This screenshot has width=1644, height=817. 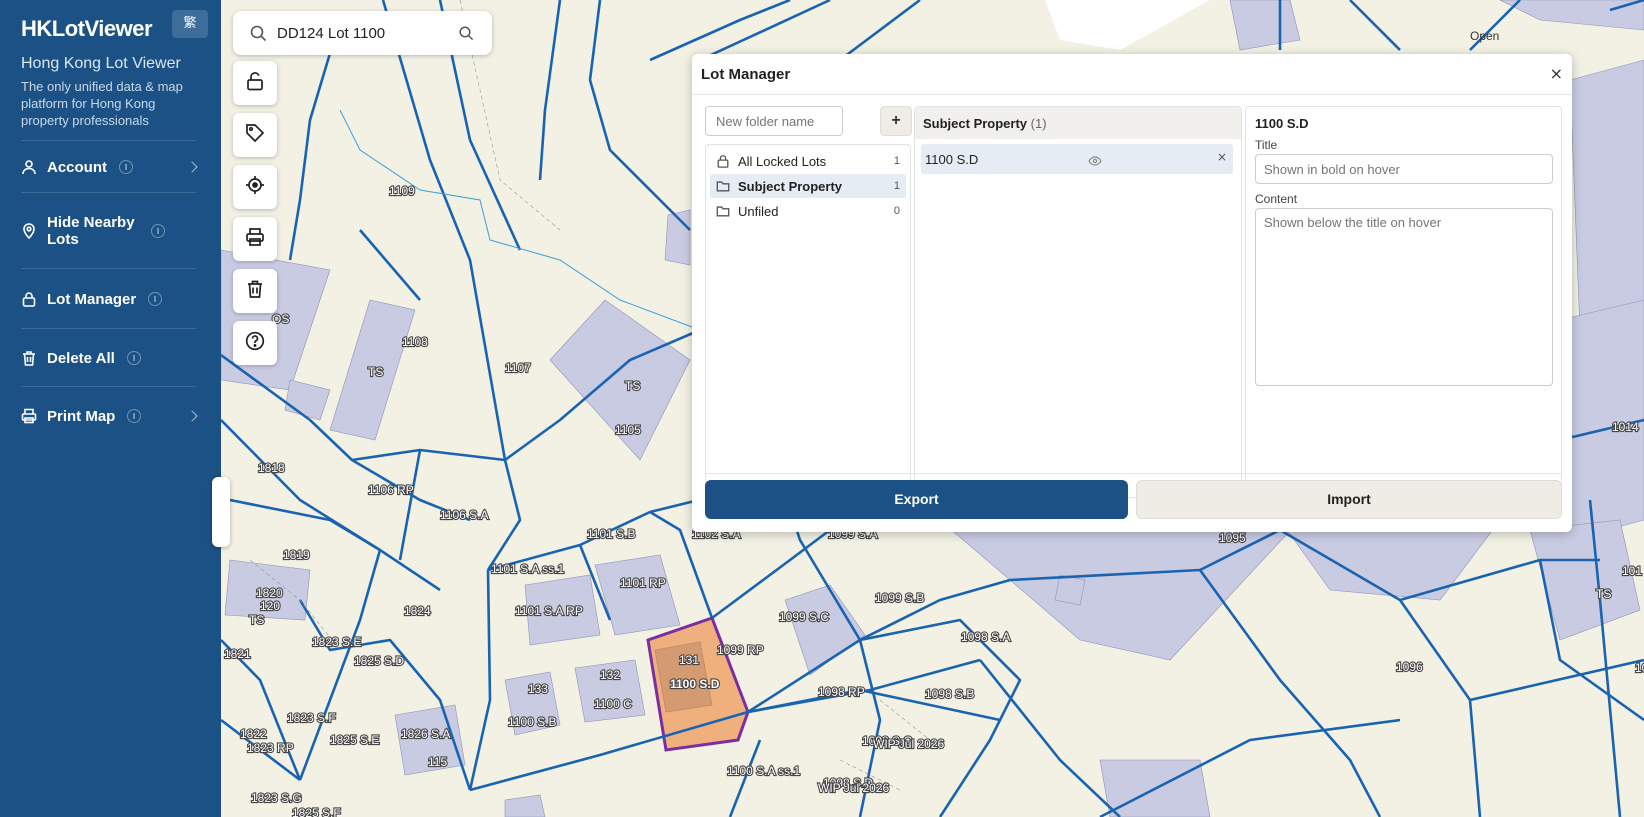 I want to click on title-field, so click(x=1404, y=169).